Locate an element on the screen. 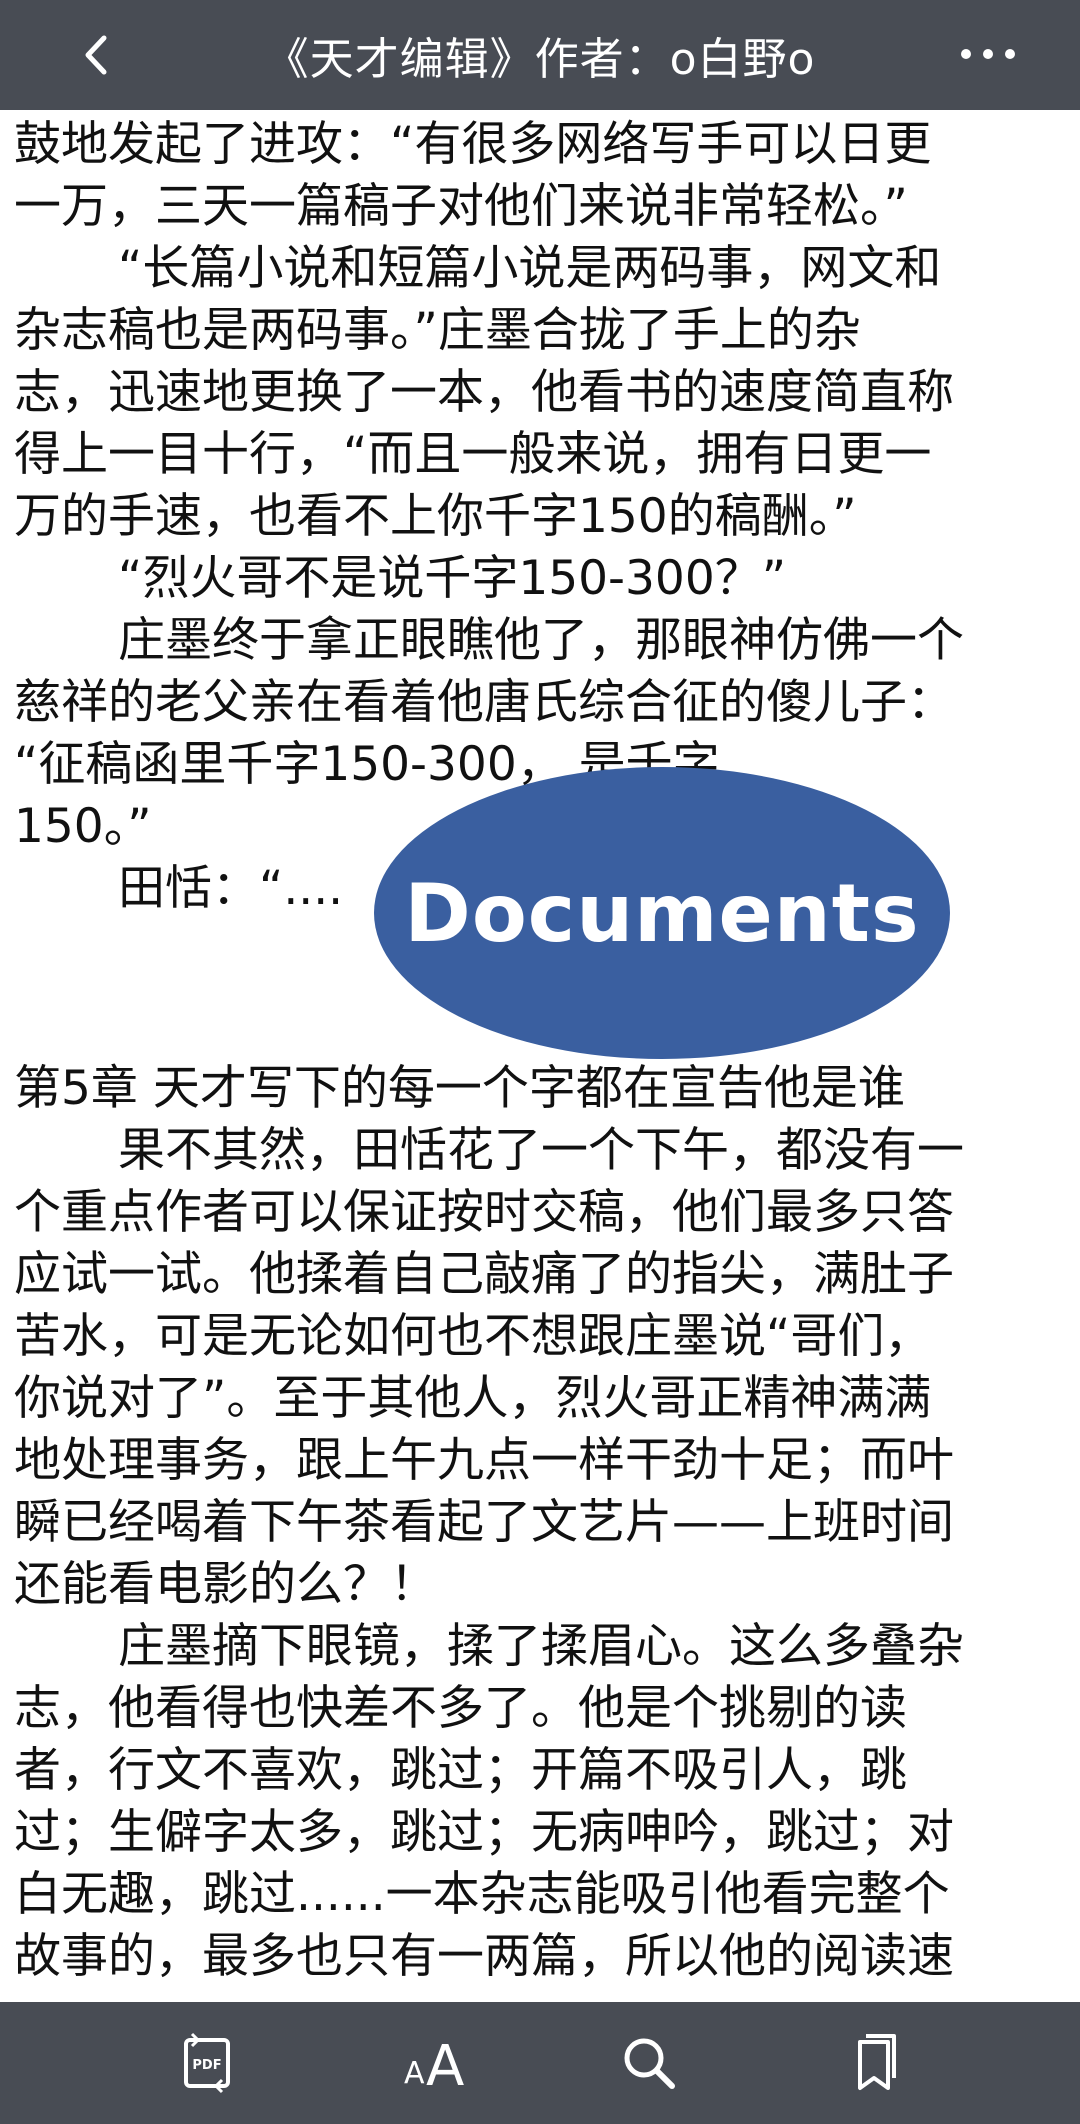 This screenshot has width=1080, height=2124. search-button is located at coordinates (649, 2063).